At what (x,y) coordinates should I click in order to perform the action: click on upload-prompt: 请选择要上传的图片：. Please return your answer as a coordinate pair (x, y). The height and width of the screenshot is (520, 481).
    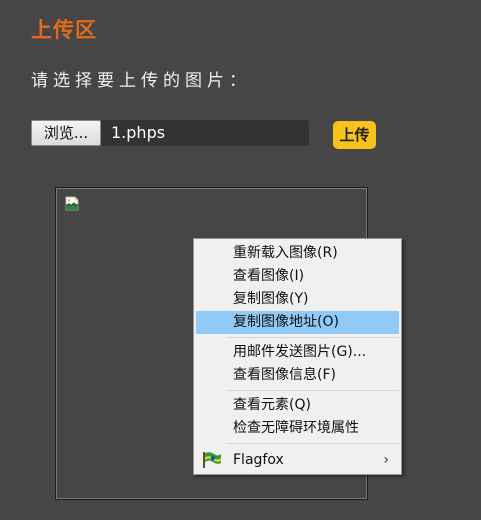
    Looking at the image, I should click on (141, 81).